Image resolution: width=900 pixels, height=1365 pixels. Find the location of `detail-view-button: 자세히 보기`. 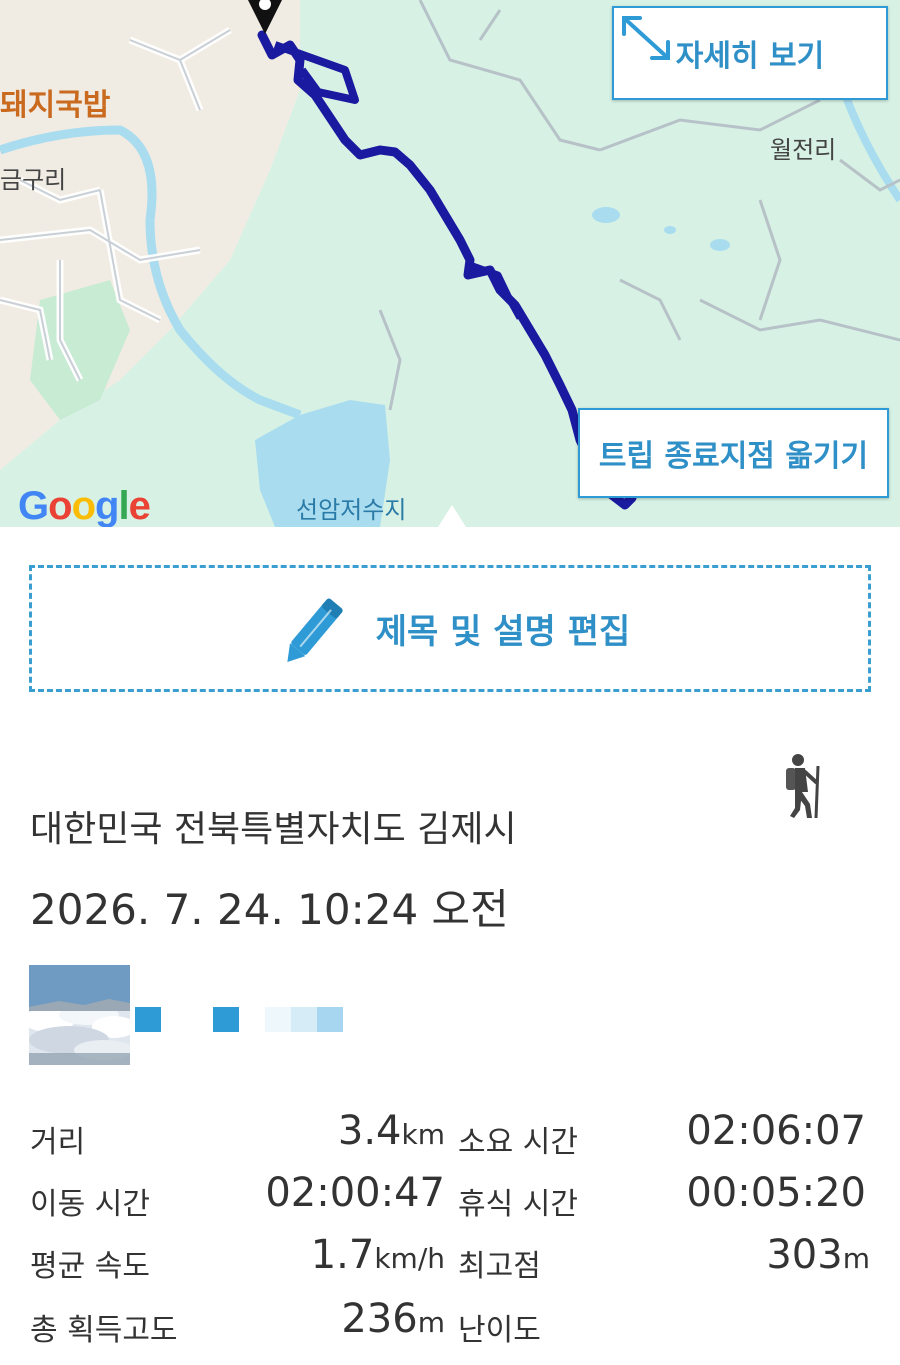

detail-view-button: 자세히 보기 is located at coordinates (750, 53).